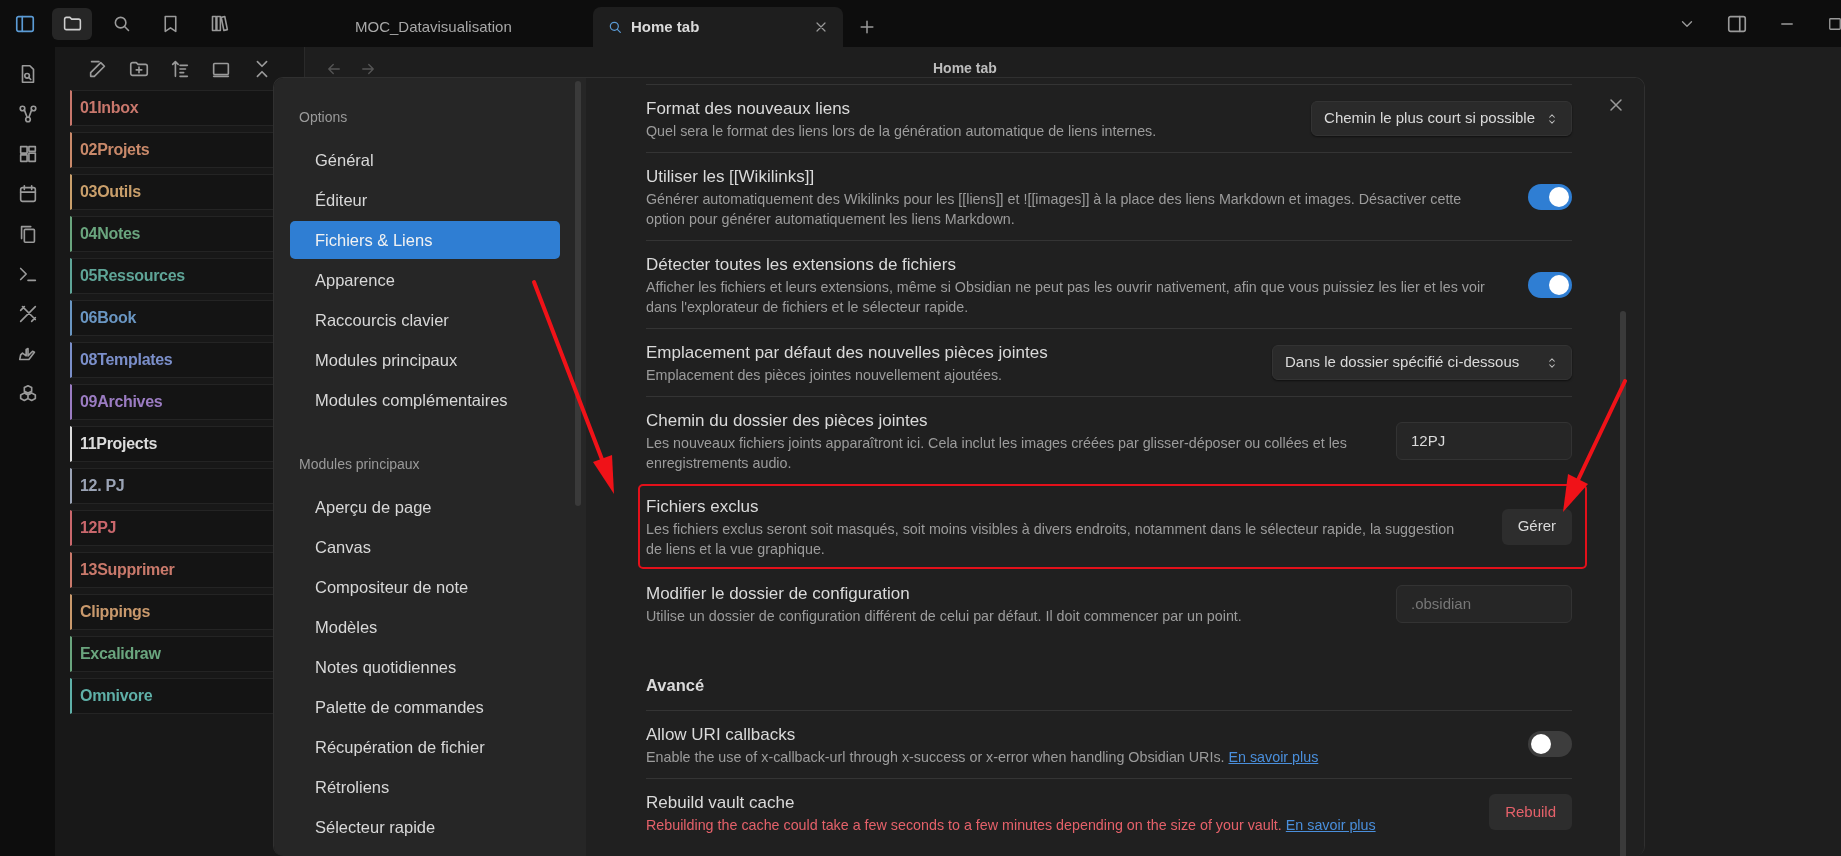  Describe the element at coordinates (425, 240) in the screenshot. I see `nav-item: Fichiers & Liens` at that location.